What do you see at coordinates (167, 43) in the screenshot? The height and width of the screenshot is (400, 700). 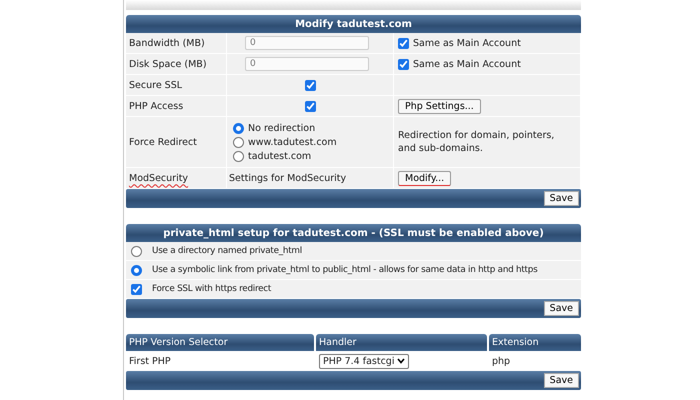 I see `field-label: Bandwidth (MB)` at bounding box center [167, 43].